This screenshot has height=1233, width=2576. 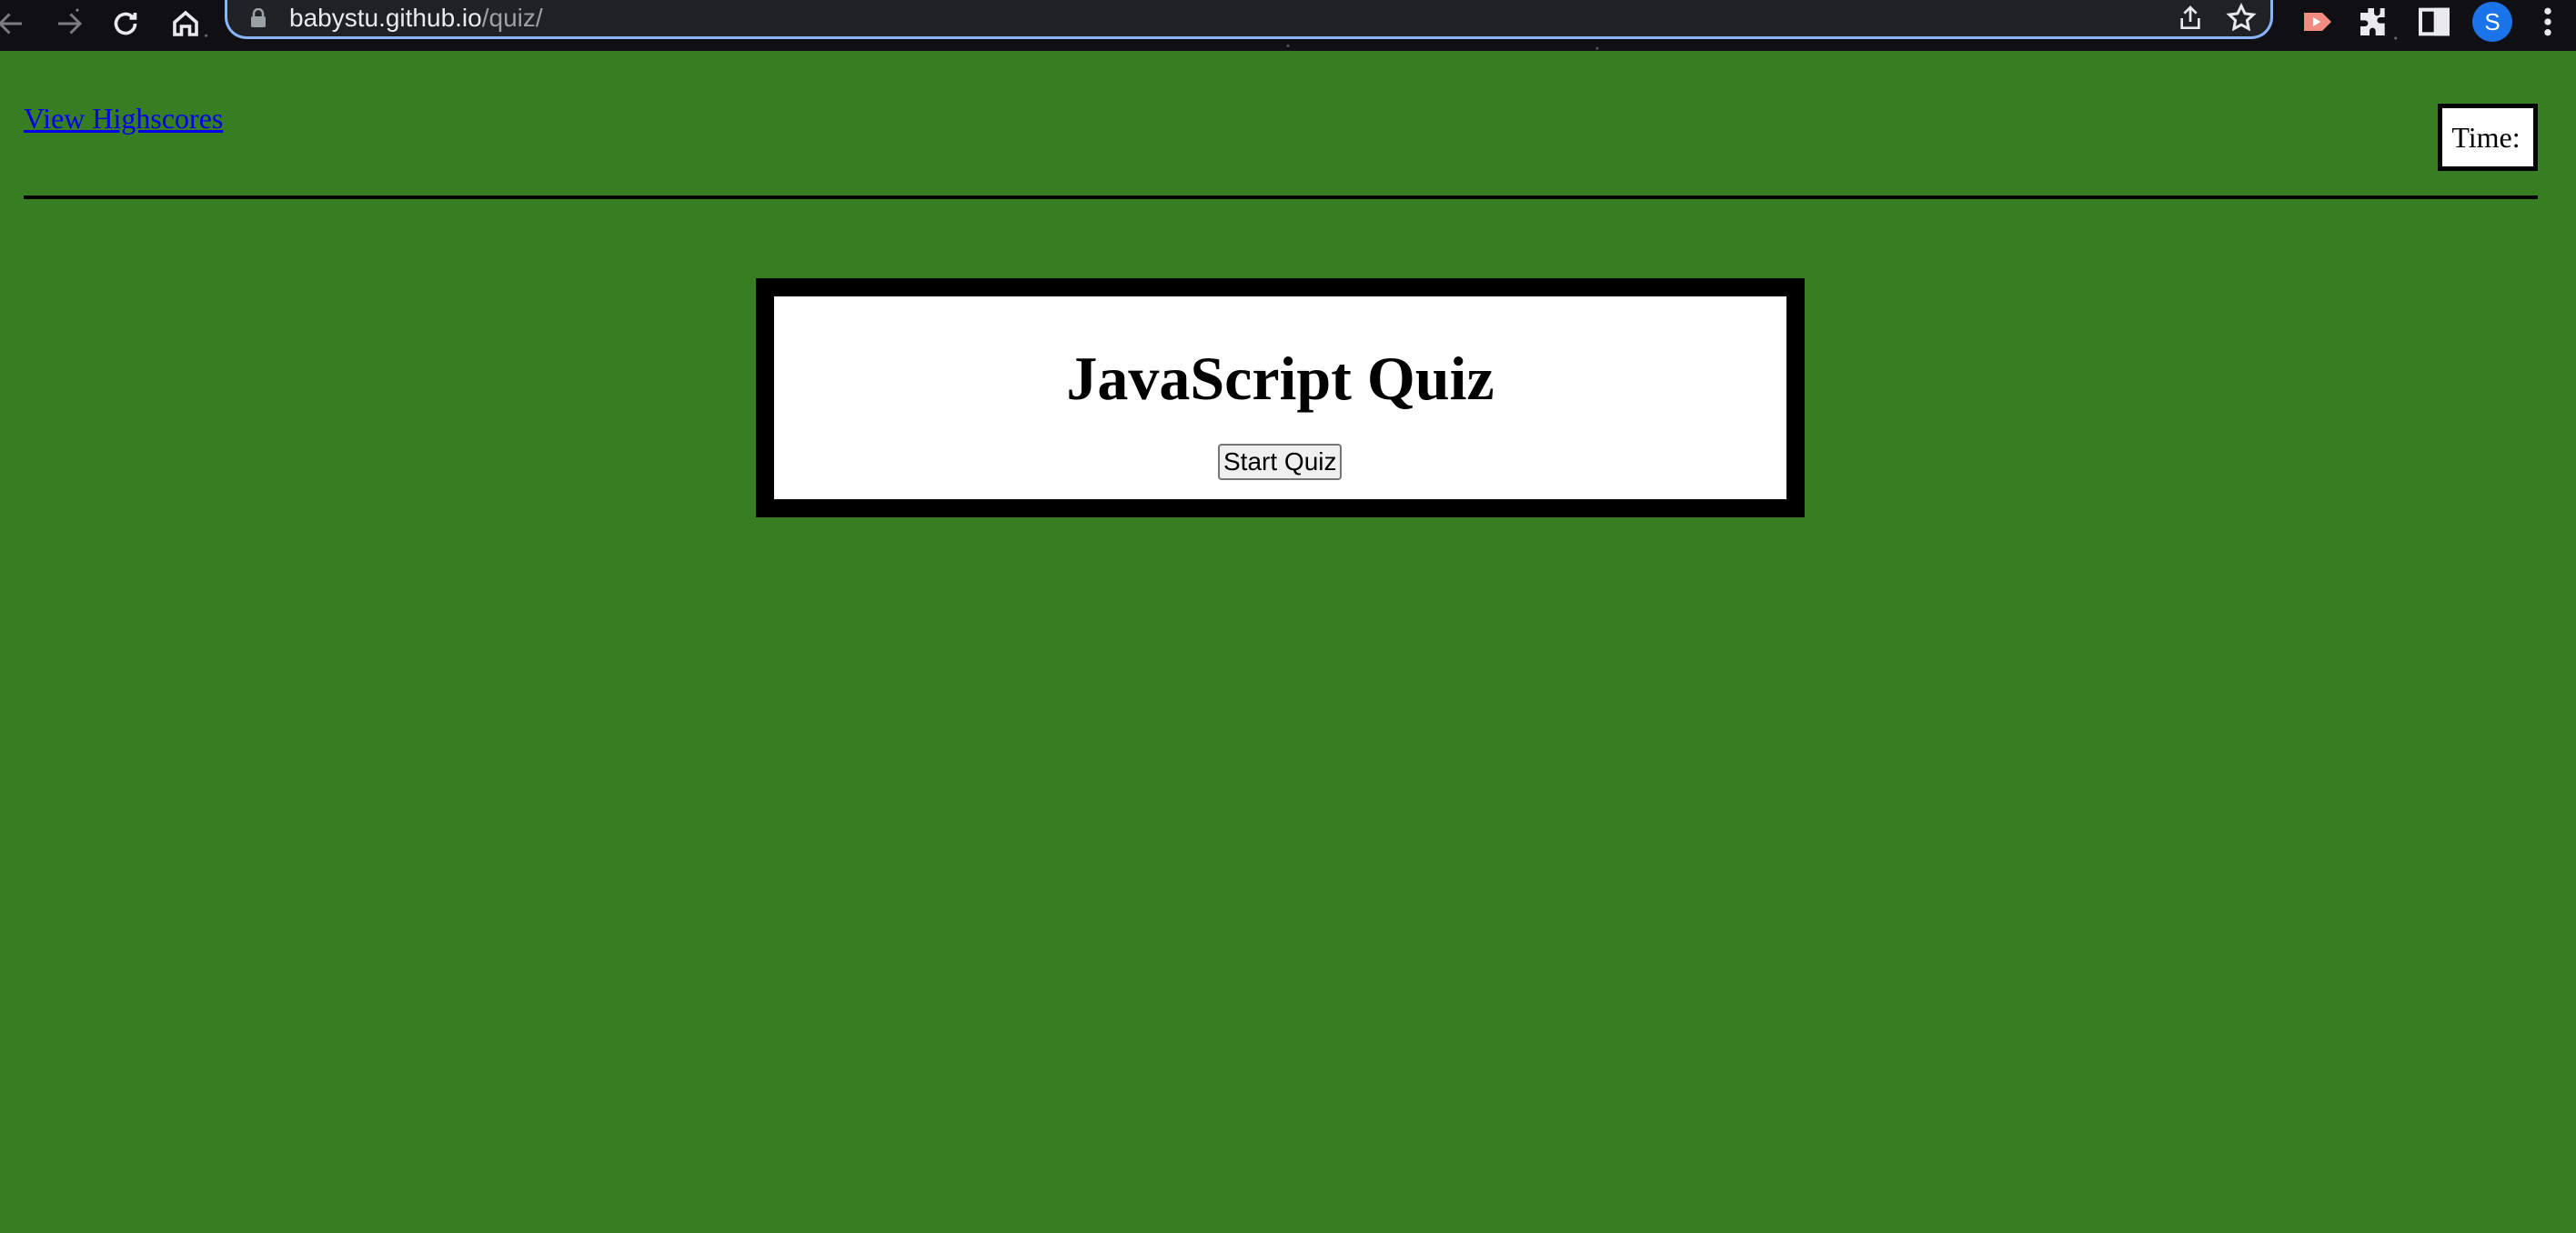 I want to click on timer-label: Time:, so click(x=2486, y=137).